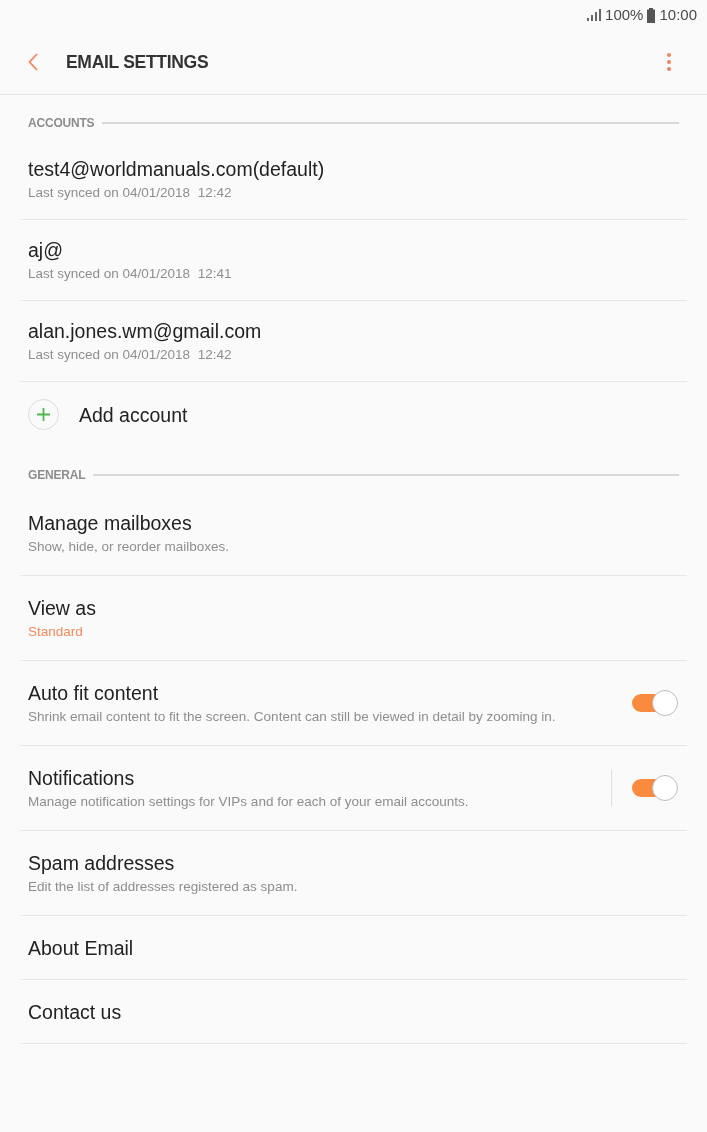  Describe the element at coordinates (678, 15) in the screenshot. I see `clock-time: 10:00` at that location.